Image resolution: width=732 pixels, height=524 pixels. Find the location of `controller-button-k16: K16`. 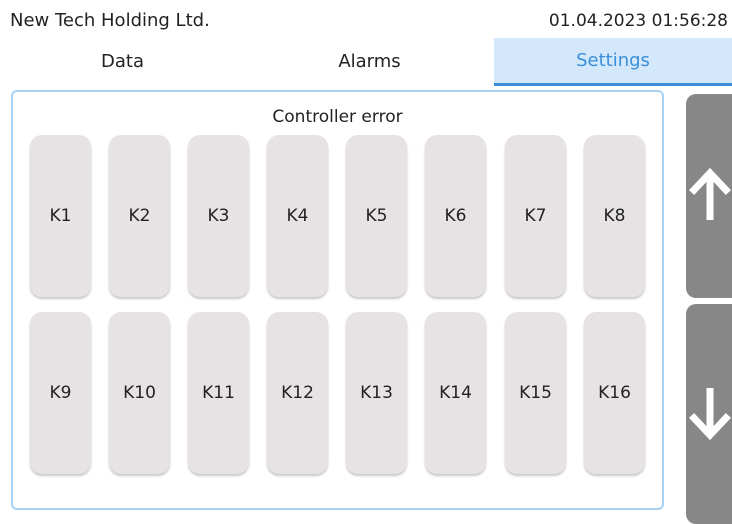

controller-button-k16: K16 is located at coordinates (614, 393).